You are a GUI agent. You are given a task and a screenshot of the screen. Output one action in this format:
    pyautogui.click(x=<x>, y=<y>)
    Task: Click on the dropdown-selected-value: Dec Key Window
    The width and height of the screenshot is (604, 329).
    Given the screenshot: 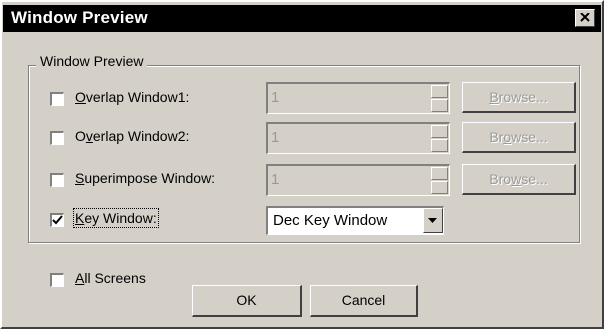 What is the action you would take?
    pyautogui.click(x=330, y=220)
    